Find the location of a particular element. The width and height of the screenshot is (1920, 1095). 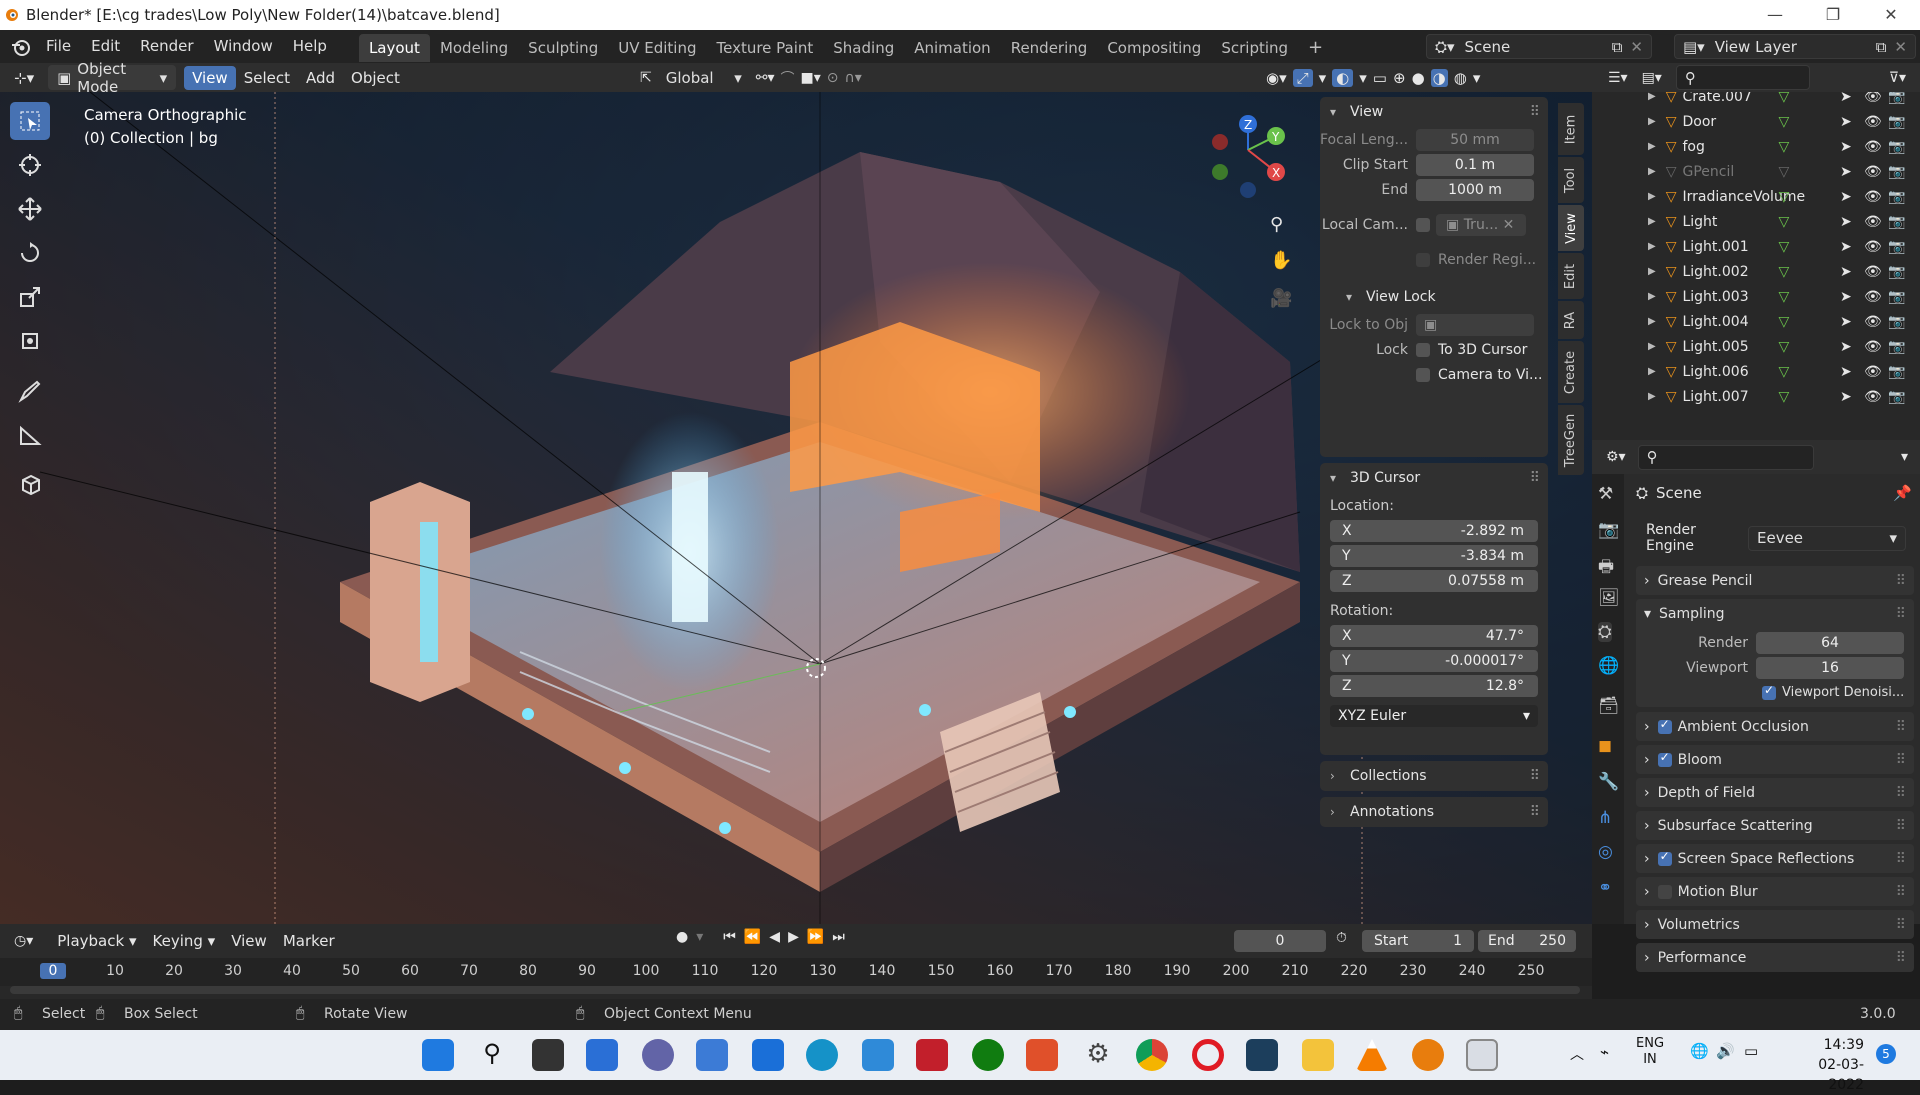

constraints-tab-icon: ⚭ is located at coordinates (1605, 888).